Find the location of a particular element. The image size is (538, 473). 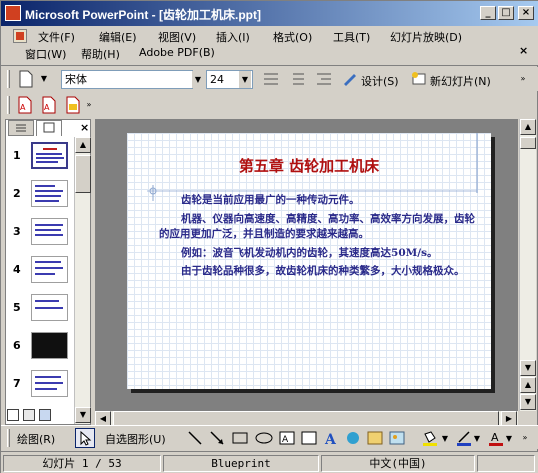

oval-tool-icon is located at coordinates (264, 439).